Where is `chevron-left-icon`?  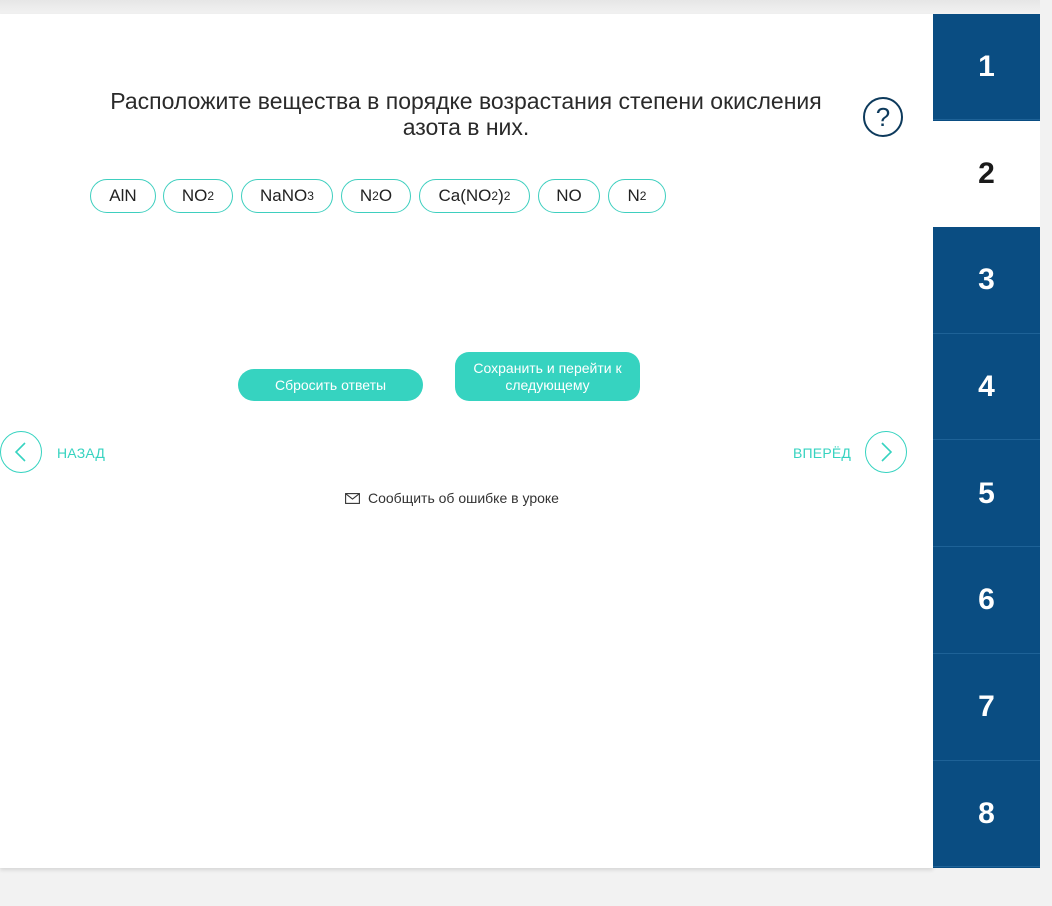
chevron-left-icon is located at coordinates (20, 452).